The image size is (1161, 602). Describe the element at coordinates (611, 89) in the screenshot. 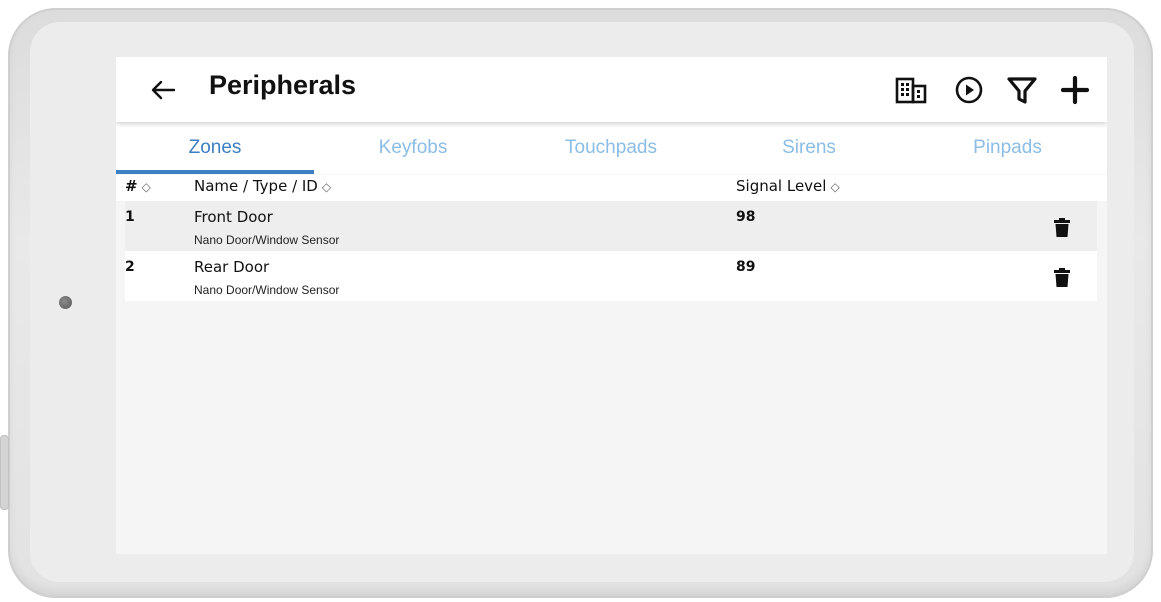

I see `app-bar: Peripherals` at that location.